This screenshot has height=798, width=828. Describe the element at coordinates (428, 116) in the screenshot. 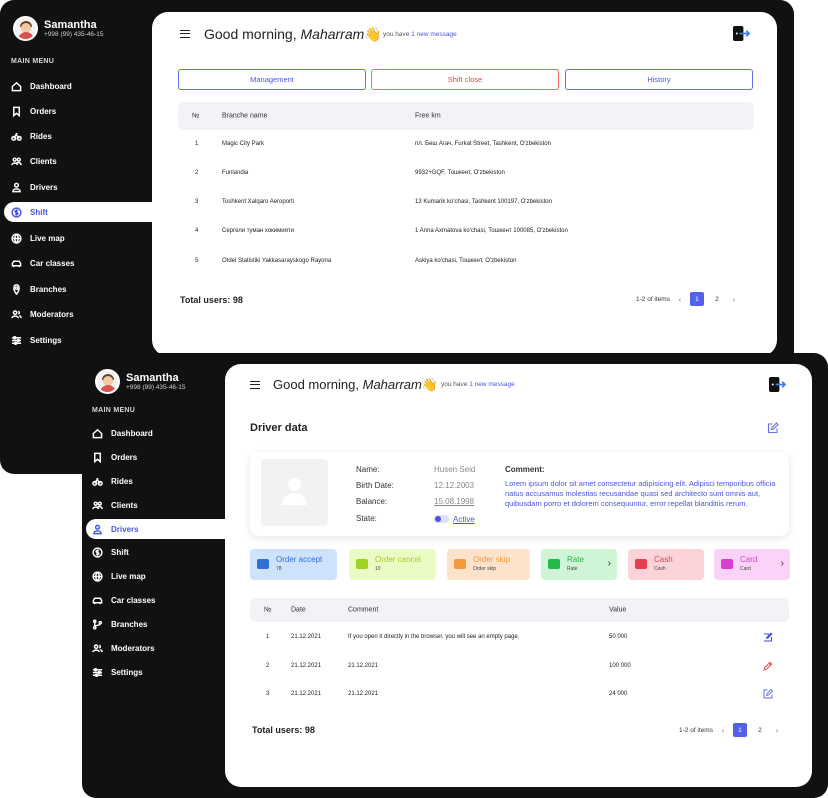

I see `col-free-km: Free km` at that location.